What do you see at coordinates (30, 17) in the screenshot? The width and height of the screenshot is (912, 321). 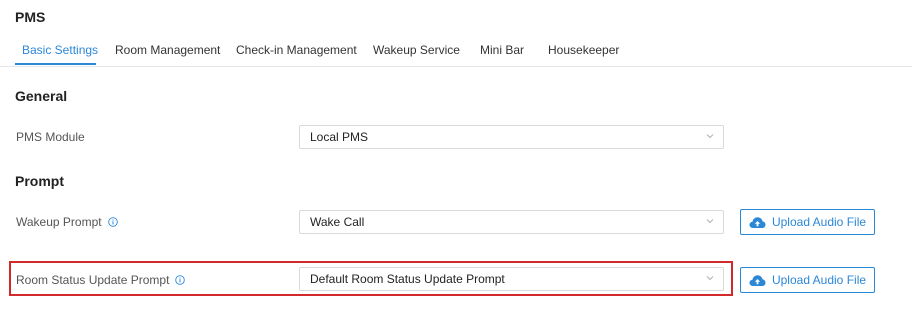 I see `app-title: PMS` at bounding box center [30, 17].